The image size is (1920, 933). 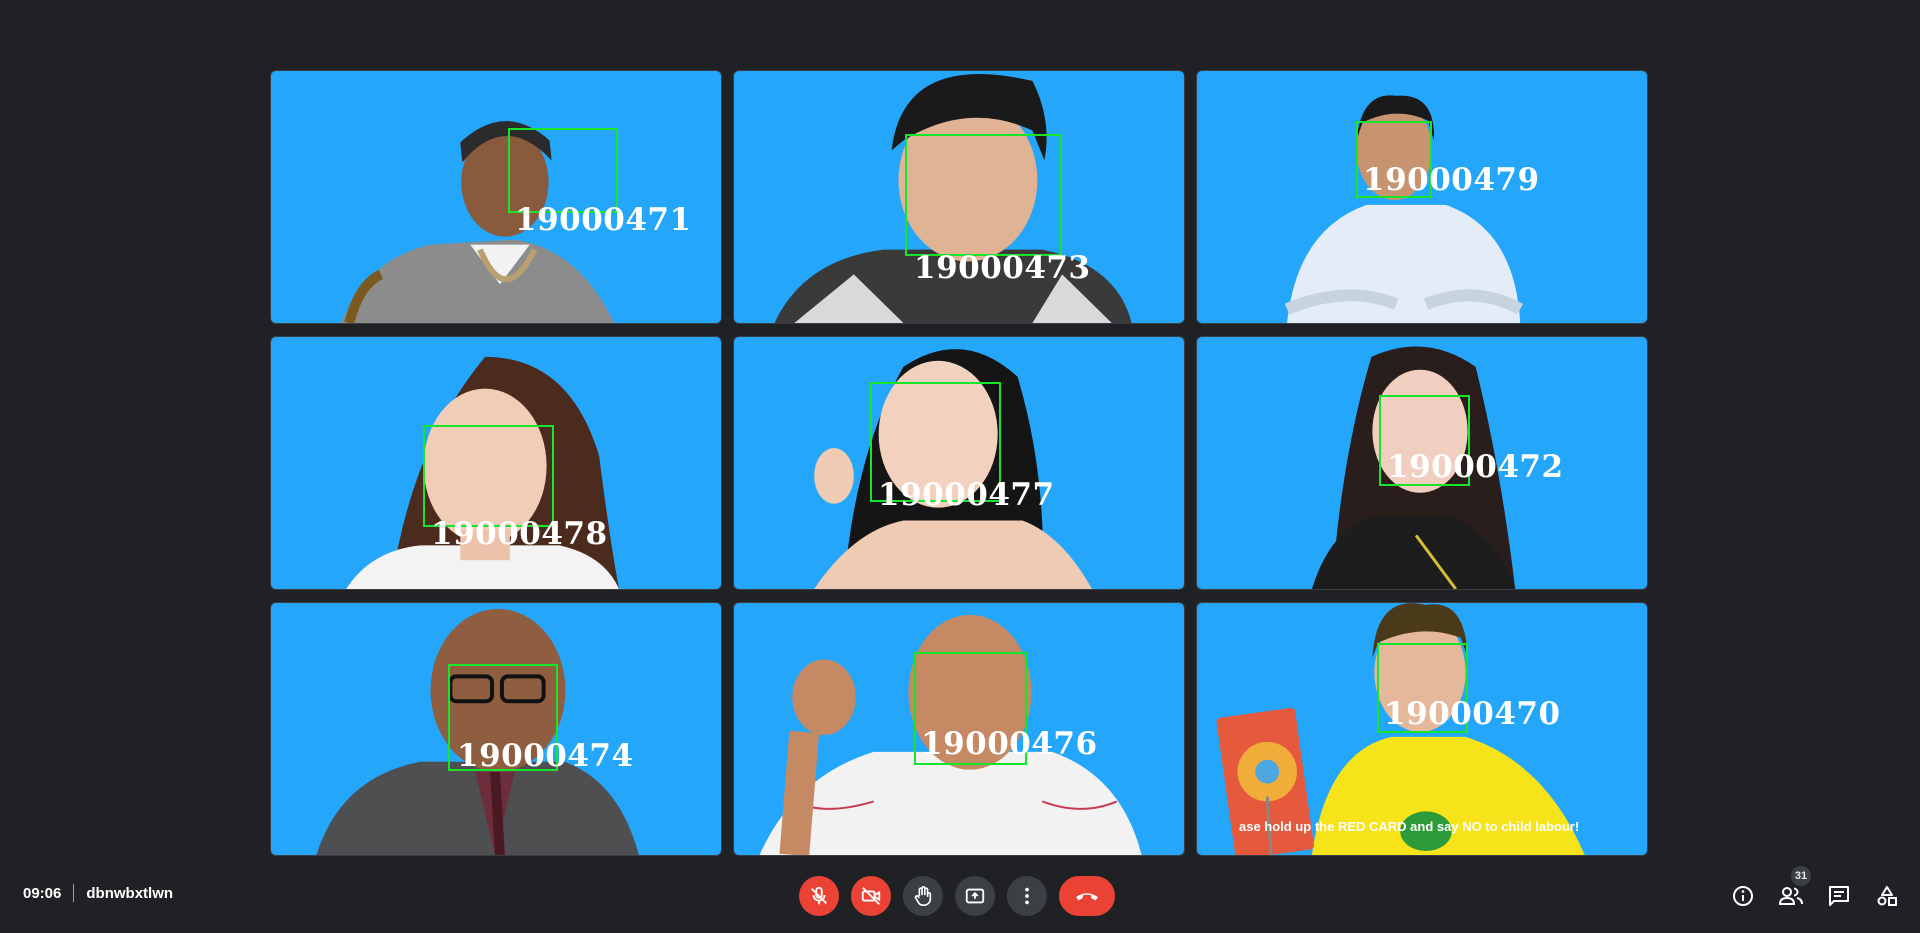 I want to click on video-tile: 19000477, so click(x=959, y=463).